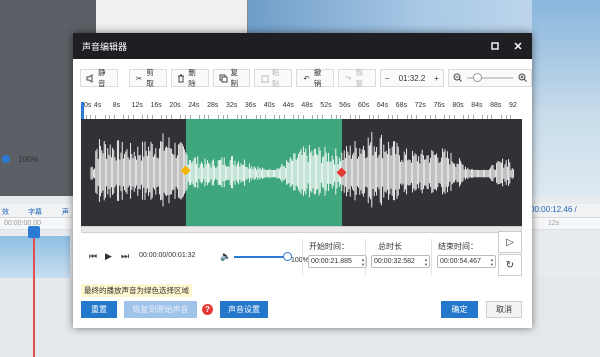  I want to click on ruler-tick-label: 92, so click(513, 105).